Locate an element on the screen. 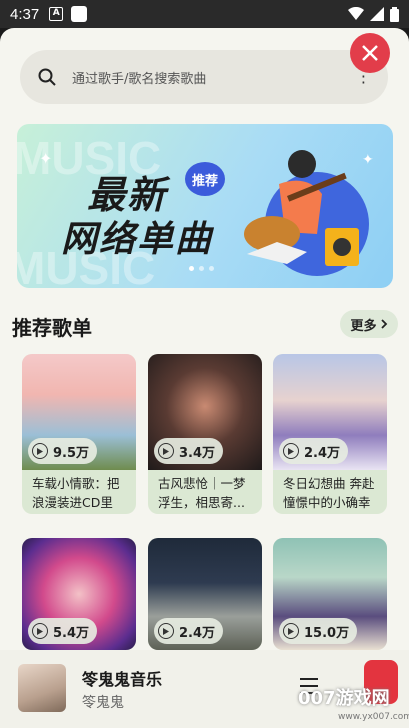 The image size is (409, 728). album-cover is located at coordinates (42, 688).